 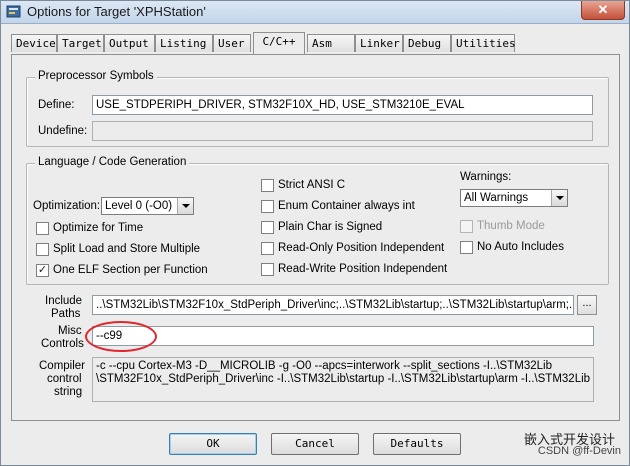 I want to click on include-label-2: Paths, so click(x=66, y=314).